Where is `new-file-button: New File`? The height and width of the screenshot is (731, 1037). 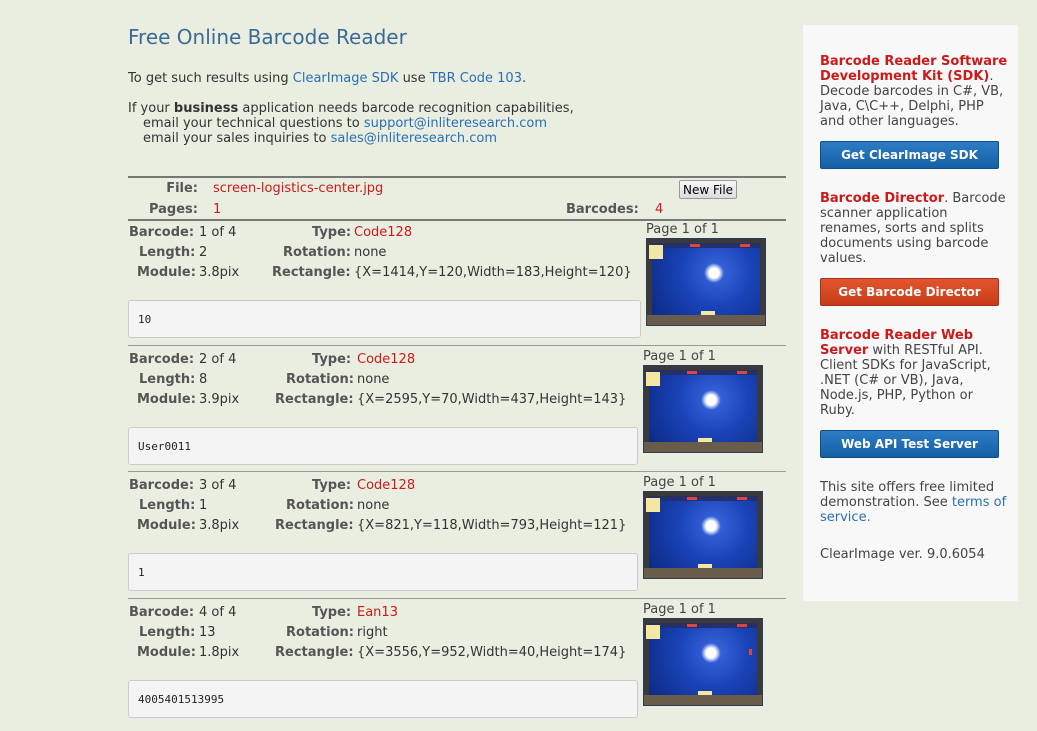 new-file-button: New File is located at coordinates (708, 189).